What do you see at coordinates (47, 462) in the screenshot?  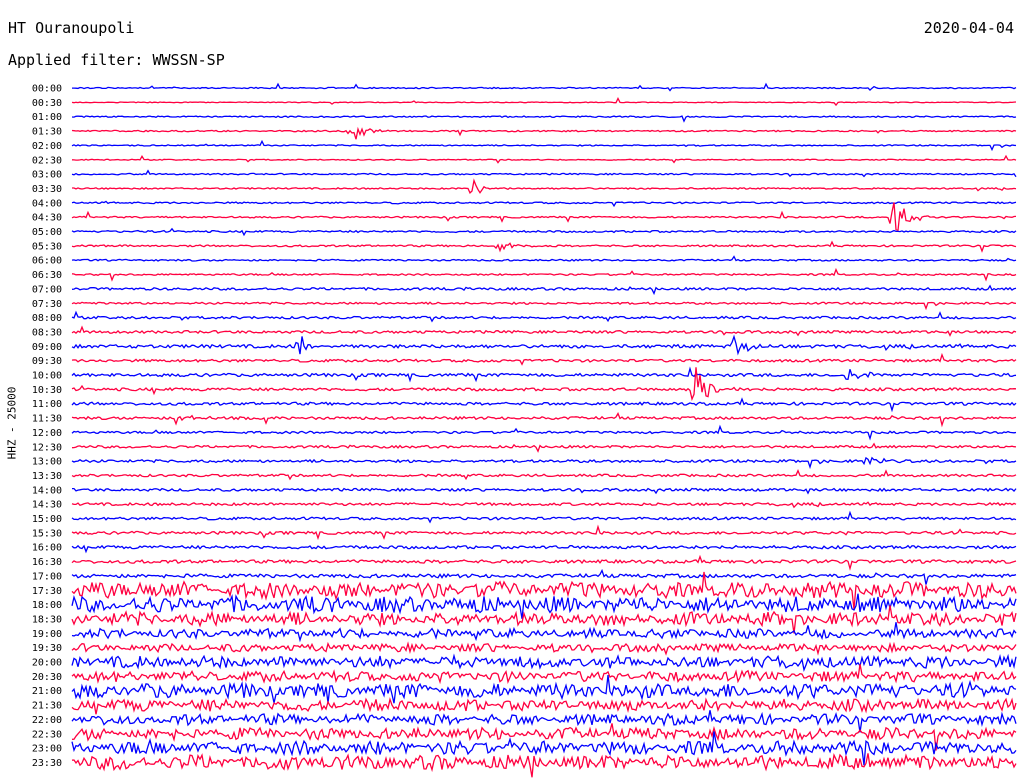 I see `time-tick-label: 13:00` at bounding box center [47, 462].